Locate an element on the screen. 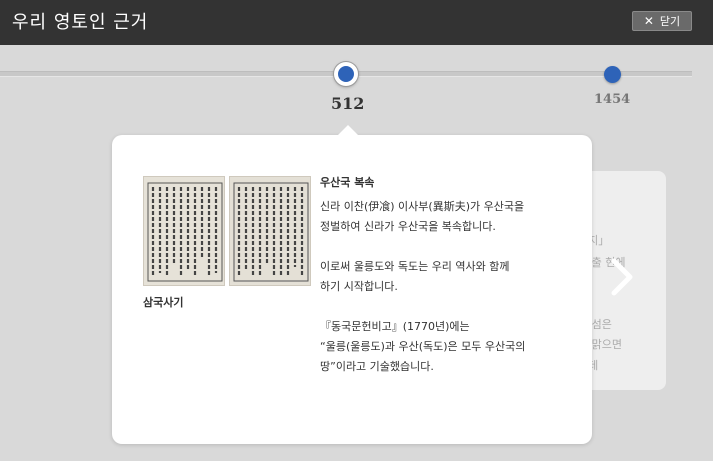 The width and height of the screenshot is (713, 461). app-header: 우리 영토인 근거 ✕ 닫기 is located at coordinates (356, 22).